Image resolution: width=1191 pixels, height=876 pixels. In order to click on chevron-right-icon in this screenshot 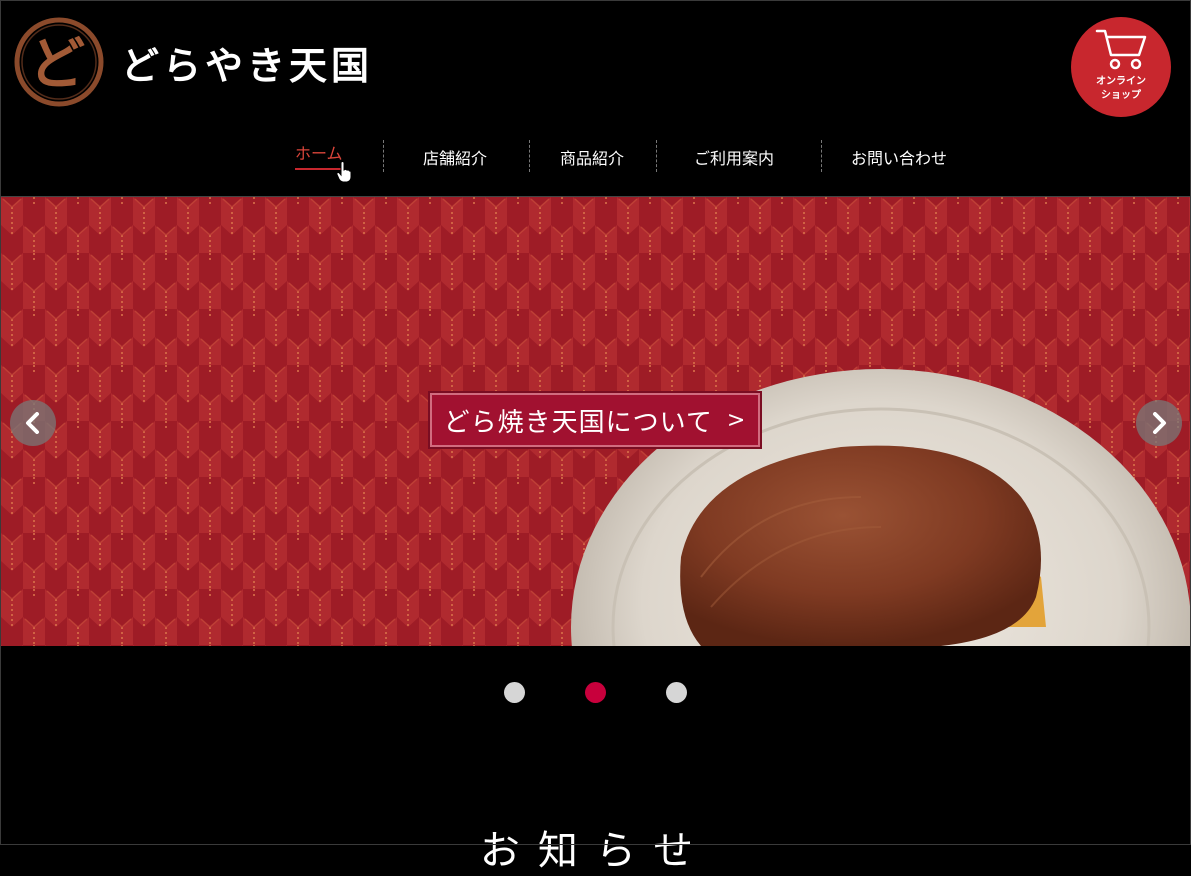, I will do `click(1159, 423)`.